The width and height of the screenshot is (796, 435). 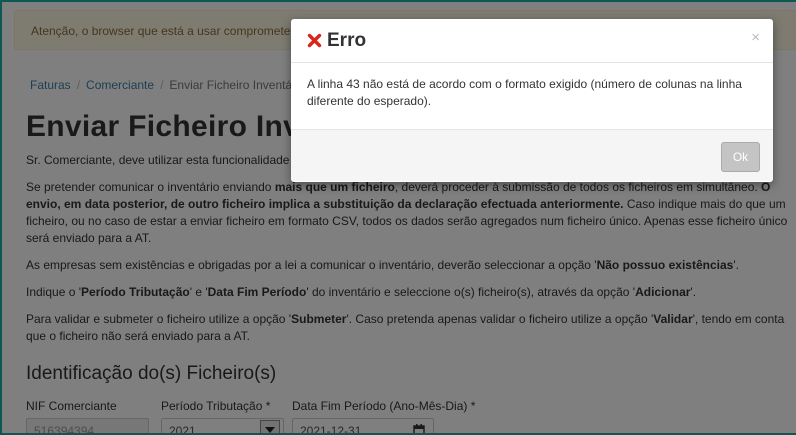 What do you see at coordinates (740, 157) in the screenshot?
I see `ok-button: Ok` at bounding box center [740, 157].